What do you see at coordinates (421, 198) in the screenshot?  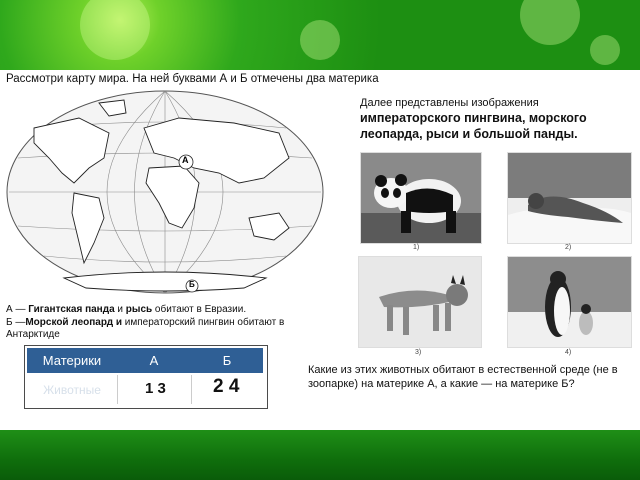 I see `panda-photo` at bounding box center [421, 198].